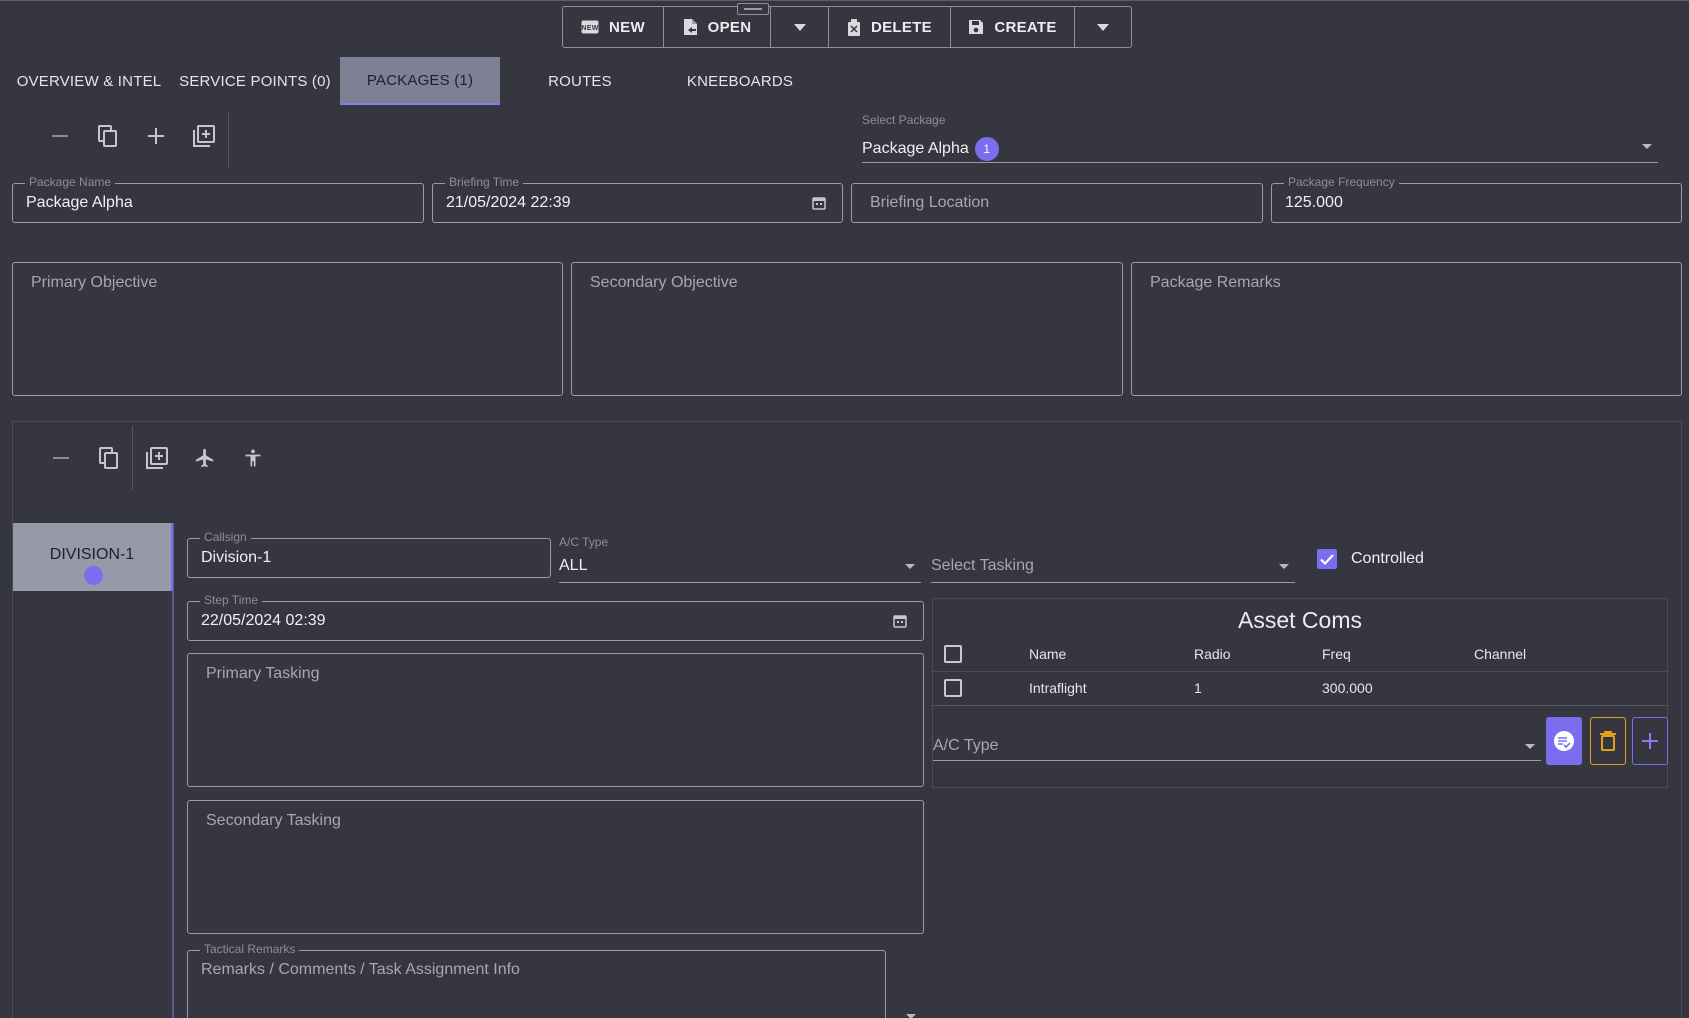 The image size is (1689, 1018). Describe the element at coordinates (1347, 688) in the screenshot. I see `cell-freq: 300.000` at that location.